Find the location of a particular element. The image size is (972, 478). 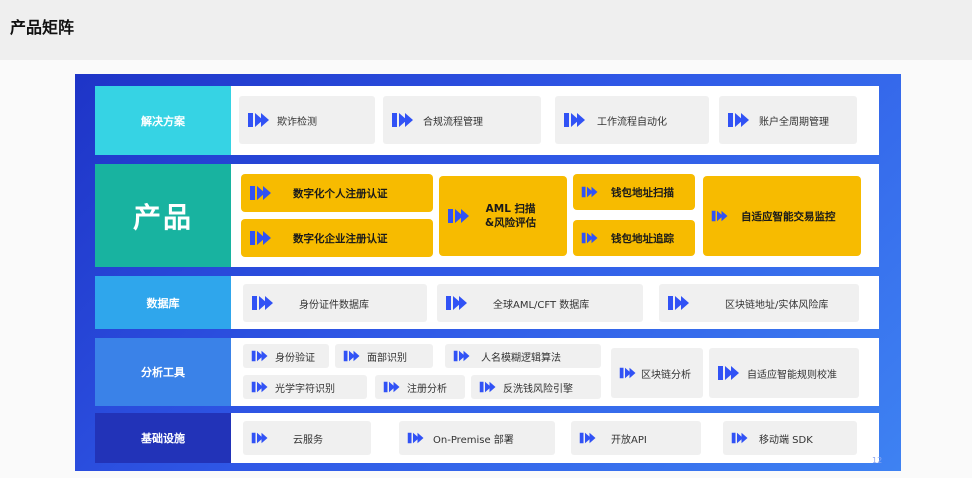

chip-label: 面部识别 is located at coordinates (387, 358).